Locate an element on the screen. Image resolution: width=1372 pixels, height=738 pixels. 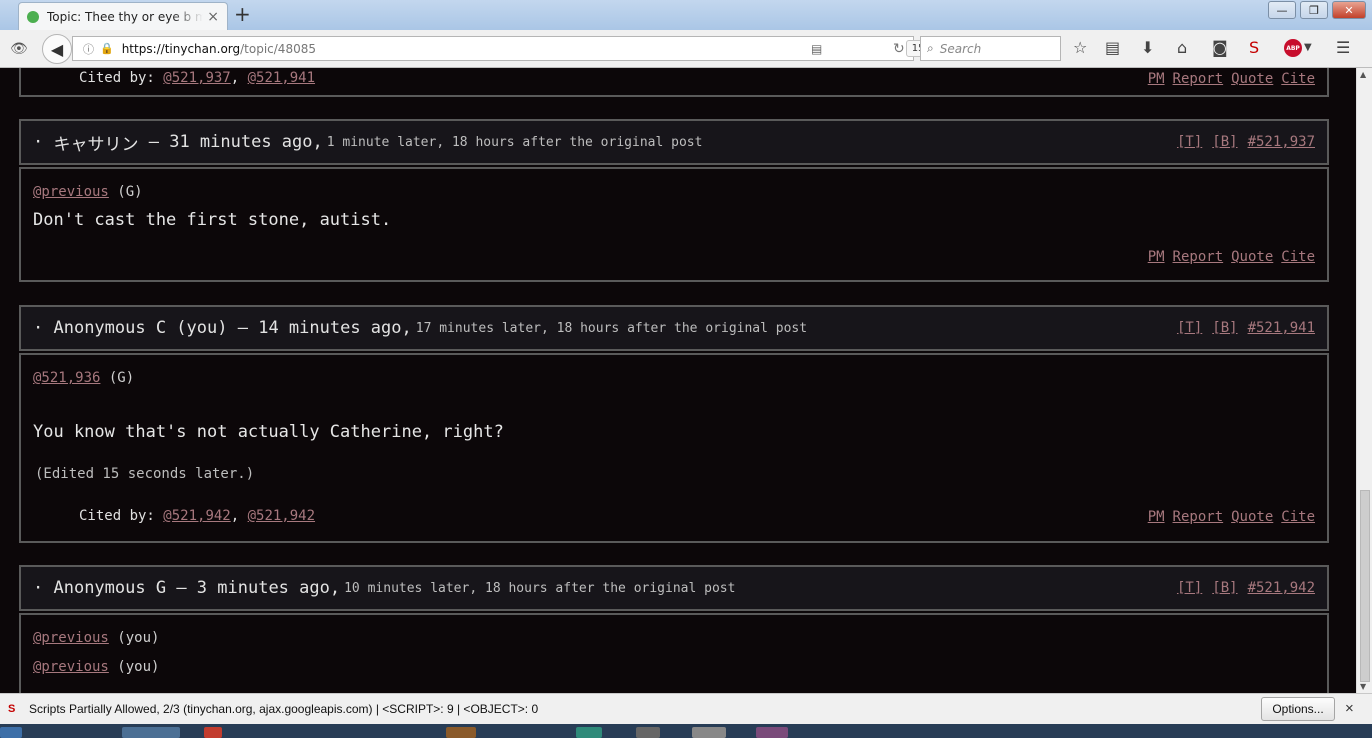
scroll-up-icon: ▲ is located at coordinates (1363, 74).